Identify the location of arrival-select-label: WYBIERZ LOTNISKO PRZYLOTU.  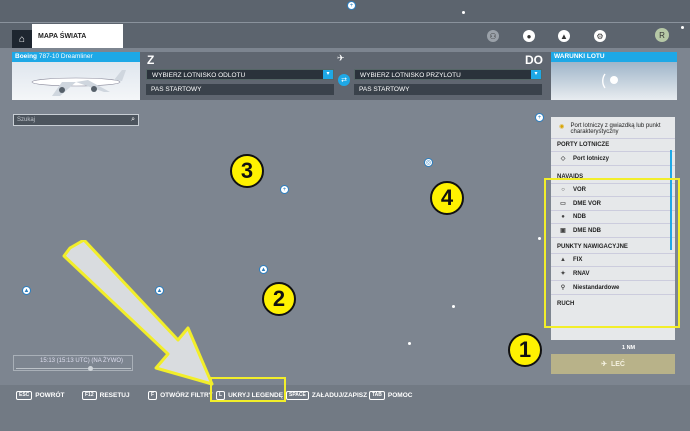
(410, 75).